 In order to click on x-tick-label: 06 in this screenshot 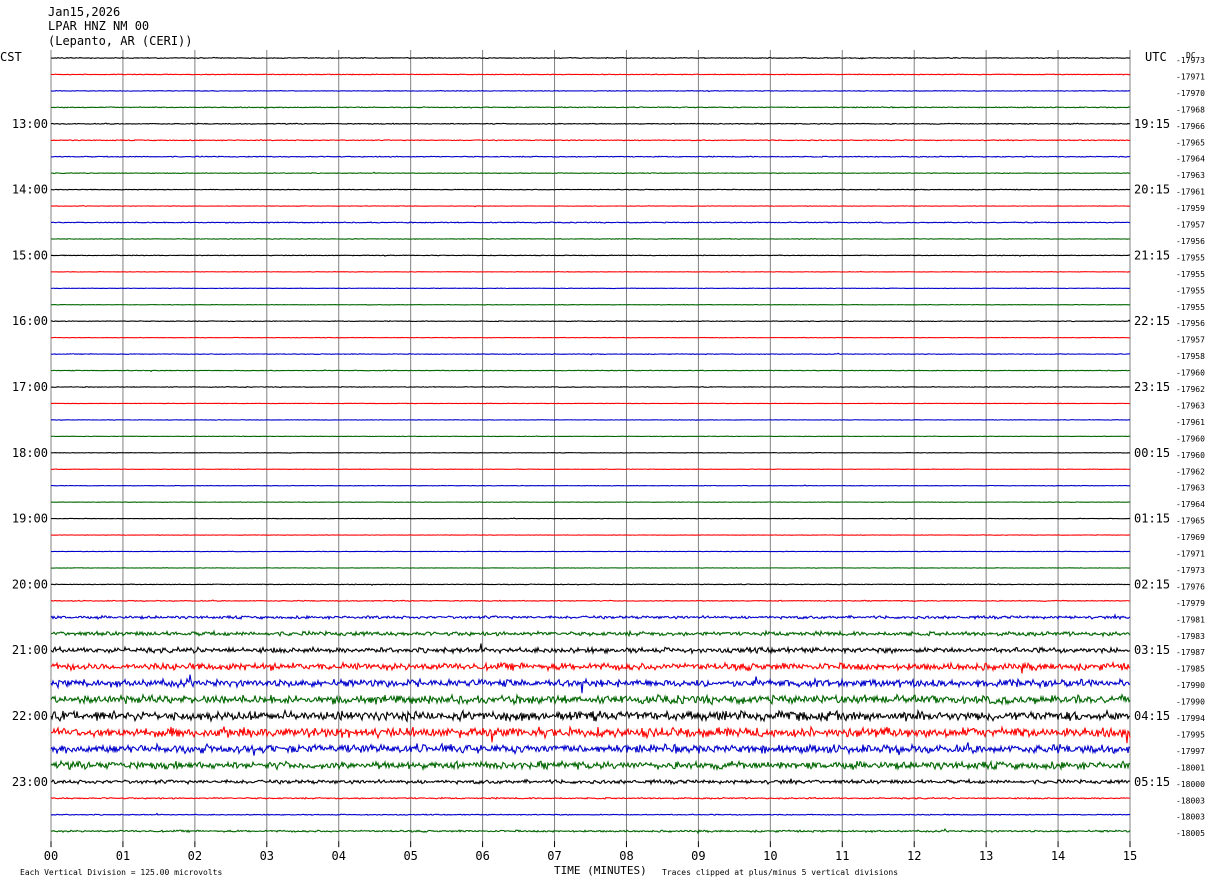, I will do `click(482, 856)`.